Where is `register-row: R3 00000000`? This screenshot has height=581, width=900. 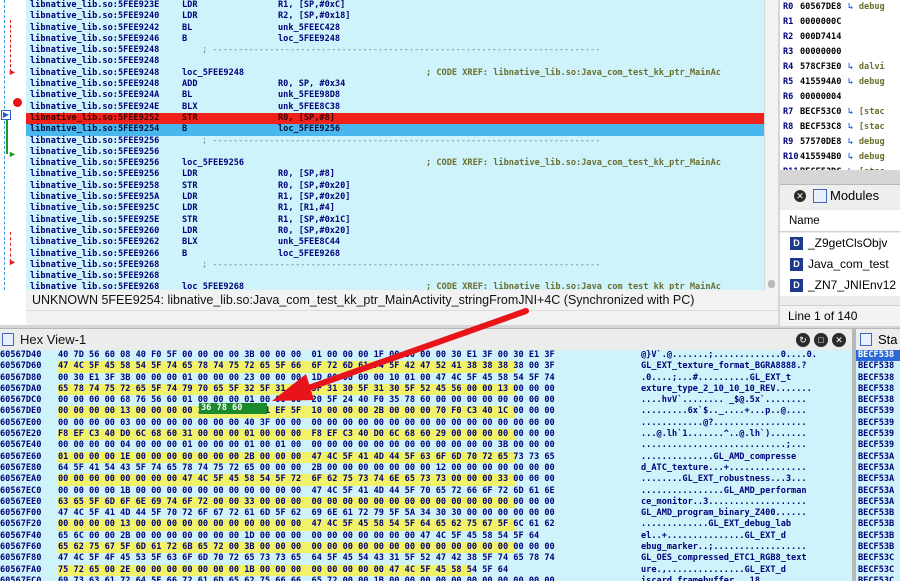
register-row: R3 00000000 is located at coordinates (840, 52).